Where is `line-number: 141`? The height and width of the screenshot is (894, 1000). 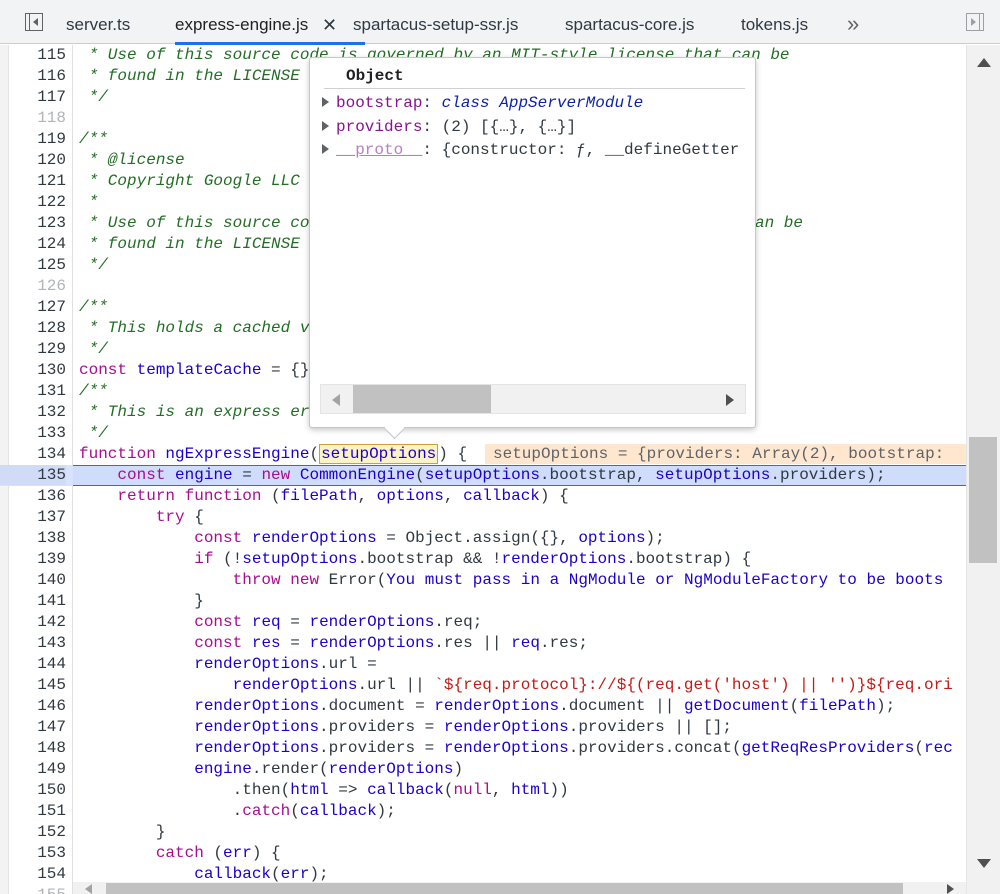 line-number: 141 is located at coordinates (33, 601).